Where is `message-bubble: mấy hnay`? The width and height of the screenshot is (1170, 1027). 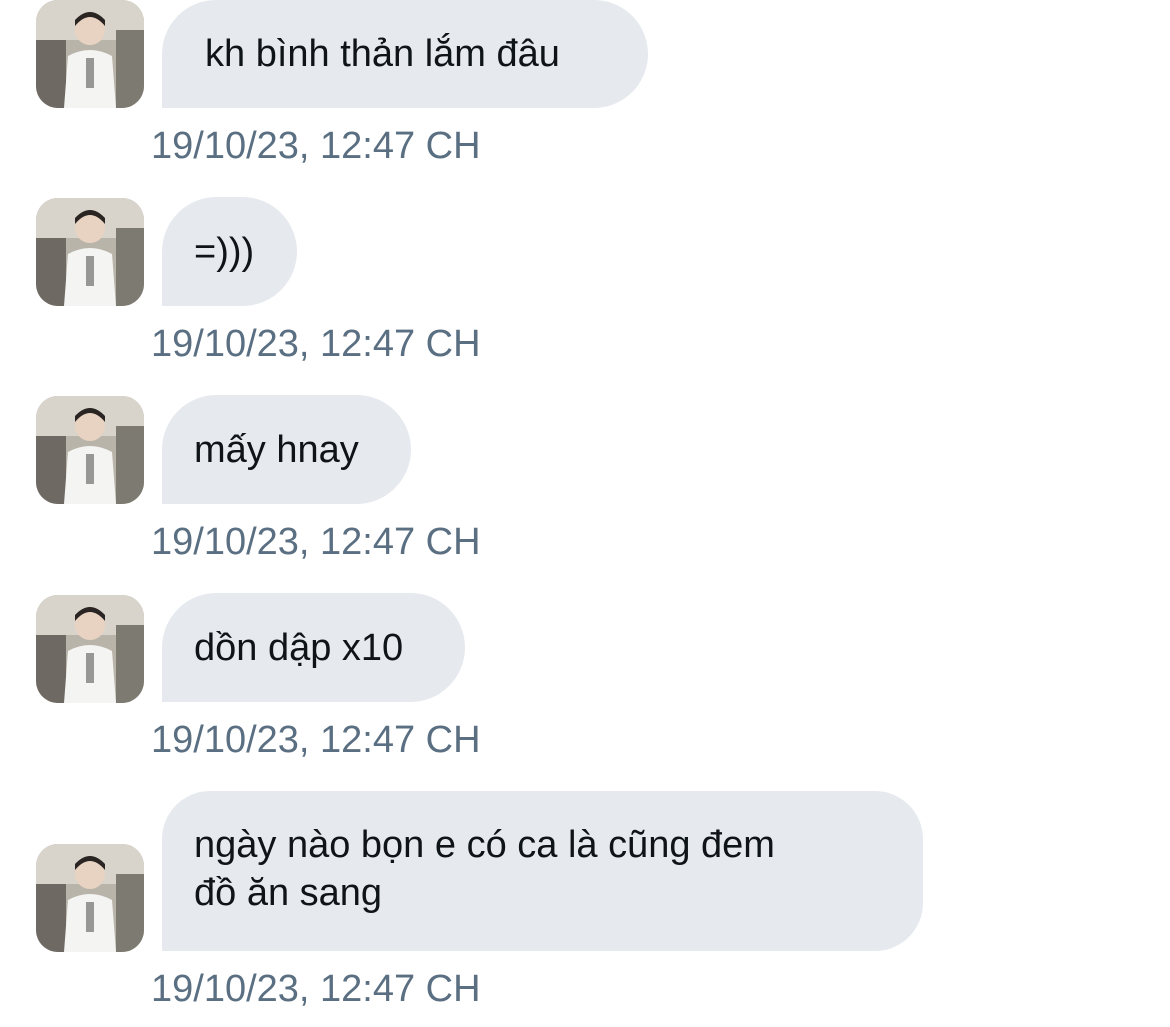
message-bubble: mấy hnay is located at coordinates (286, 449).